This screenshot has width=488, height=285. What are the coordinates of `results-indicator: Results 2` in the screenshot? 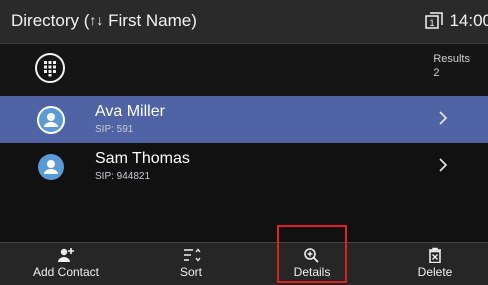 It's located at (451, 66).